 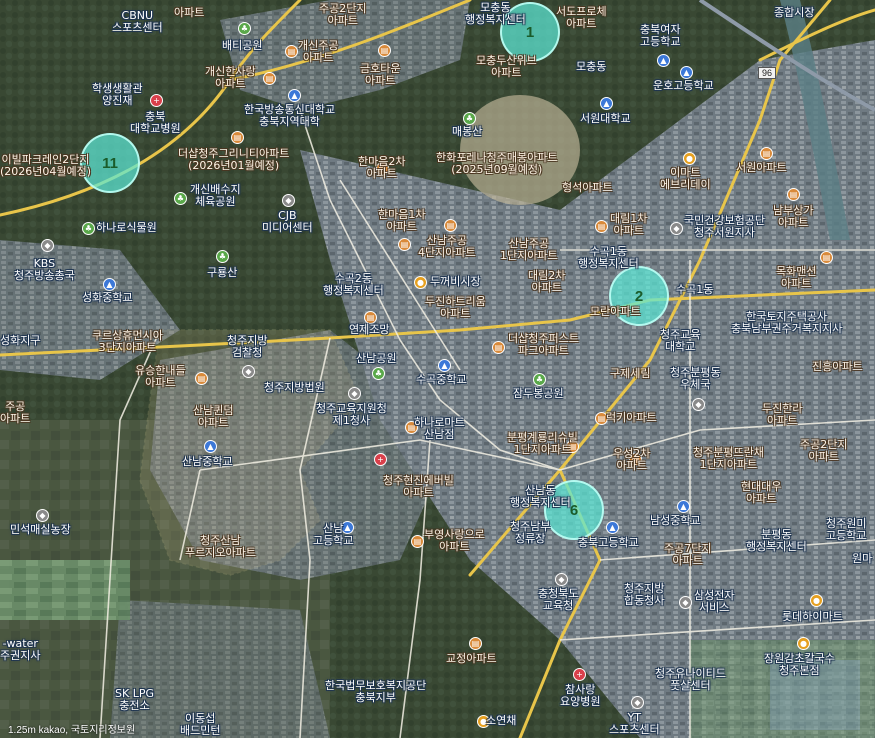 What do you see at coordinates (690, 680) in the screenshot?
I see `place-label: 청주유나이티드 풋살센터` at bounding box center [690, 680].